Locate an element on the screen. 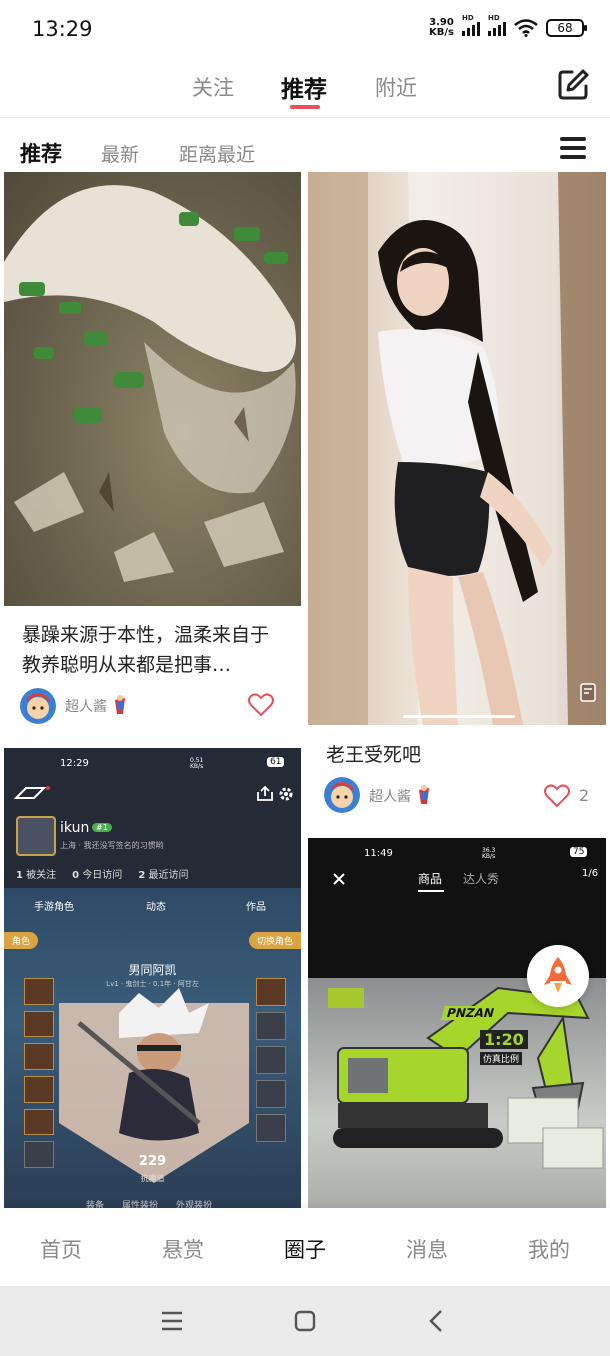 The image size is (610, 1356). rocket-icon is located at coordinates (558, 975).